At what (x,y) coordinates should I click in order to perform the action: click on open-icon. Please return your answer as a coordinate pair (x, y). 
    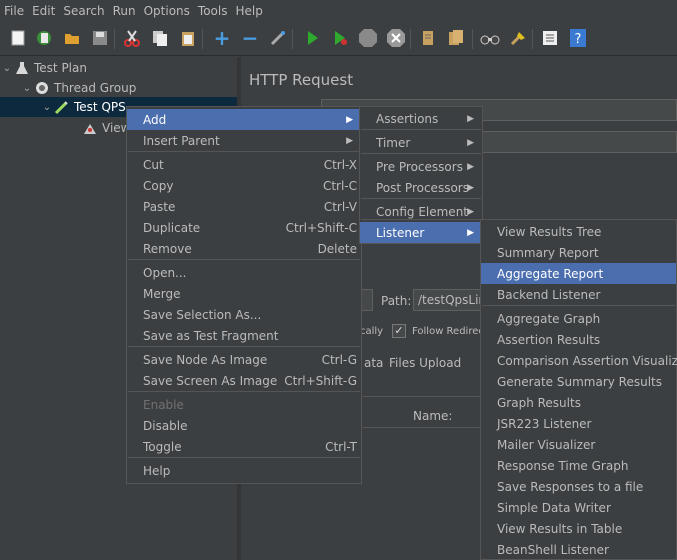
    Looking at the image, I should click on (72, 38).